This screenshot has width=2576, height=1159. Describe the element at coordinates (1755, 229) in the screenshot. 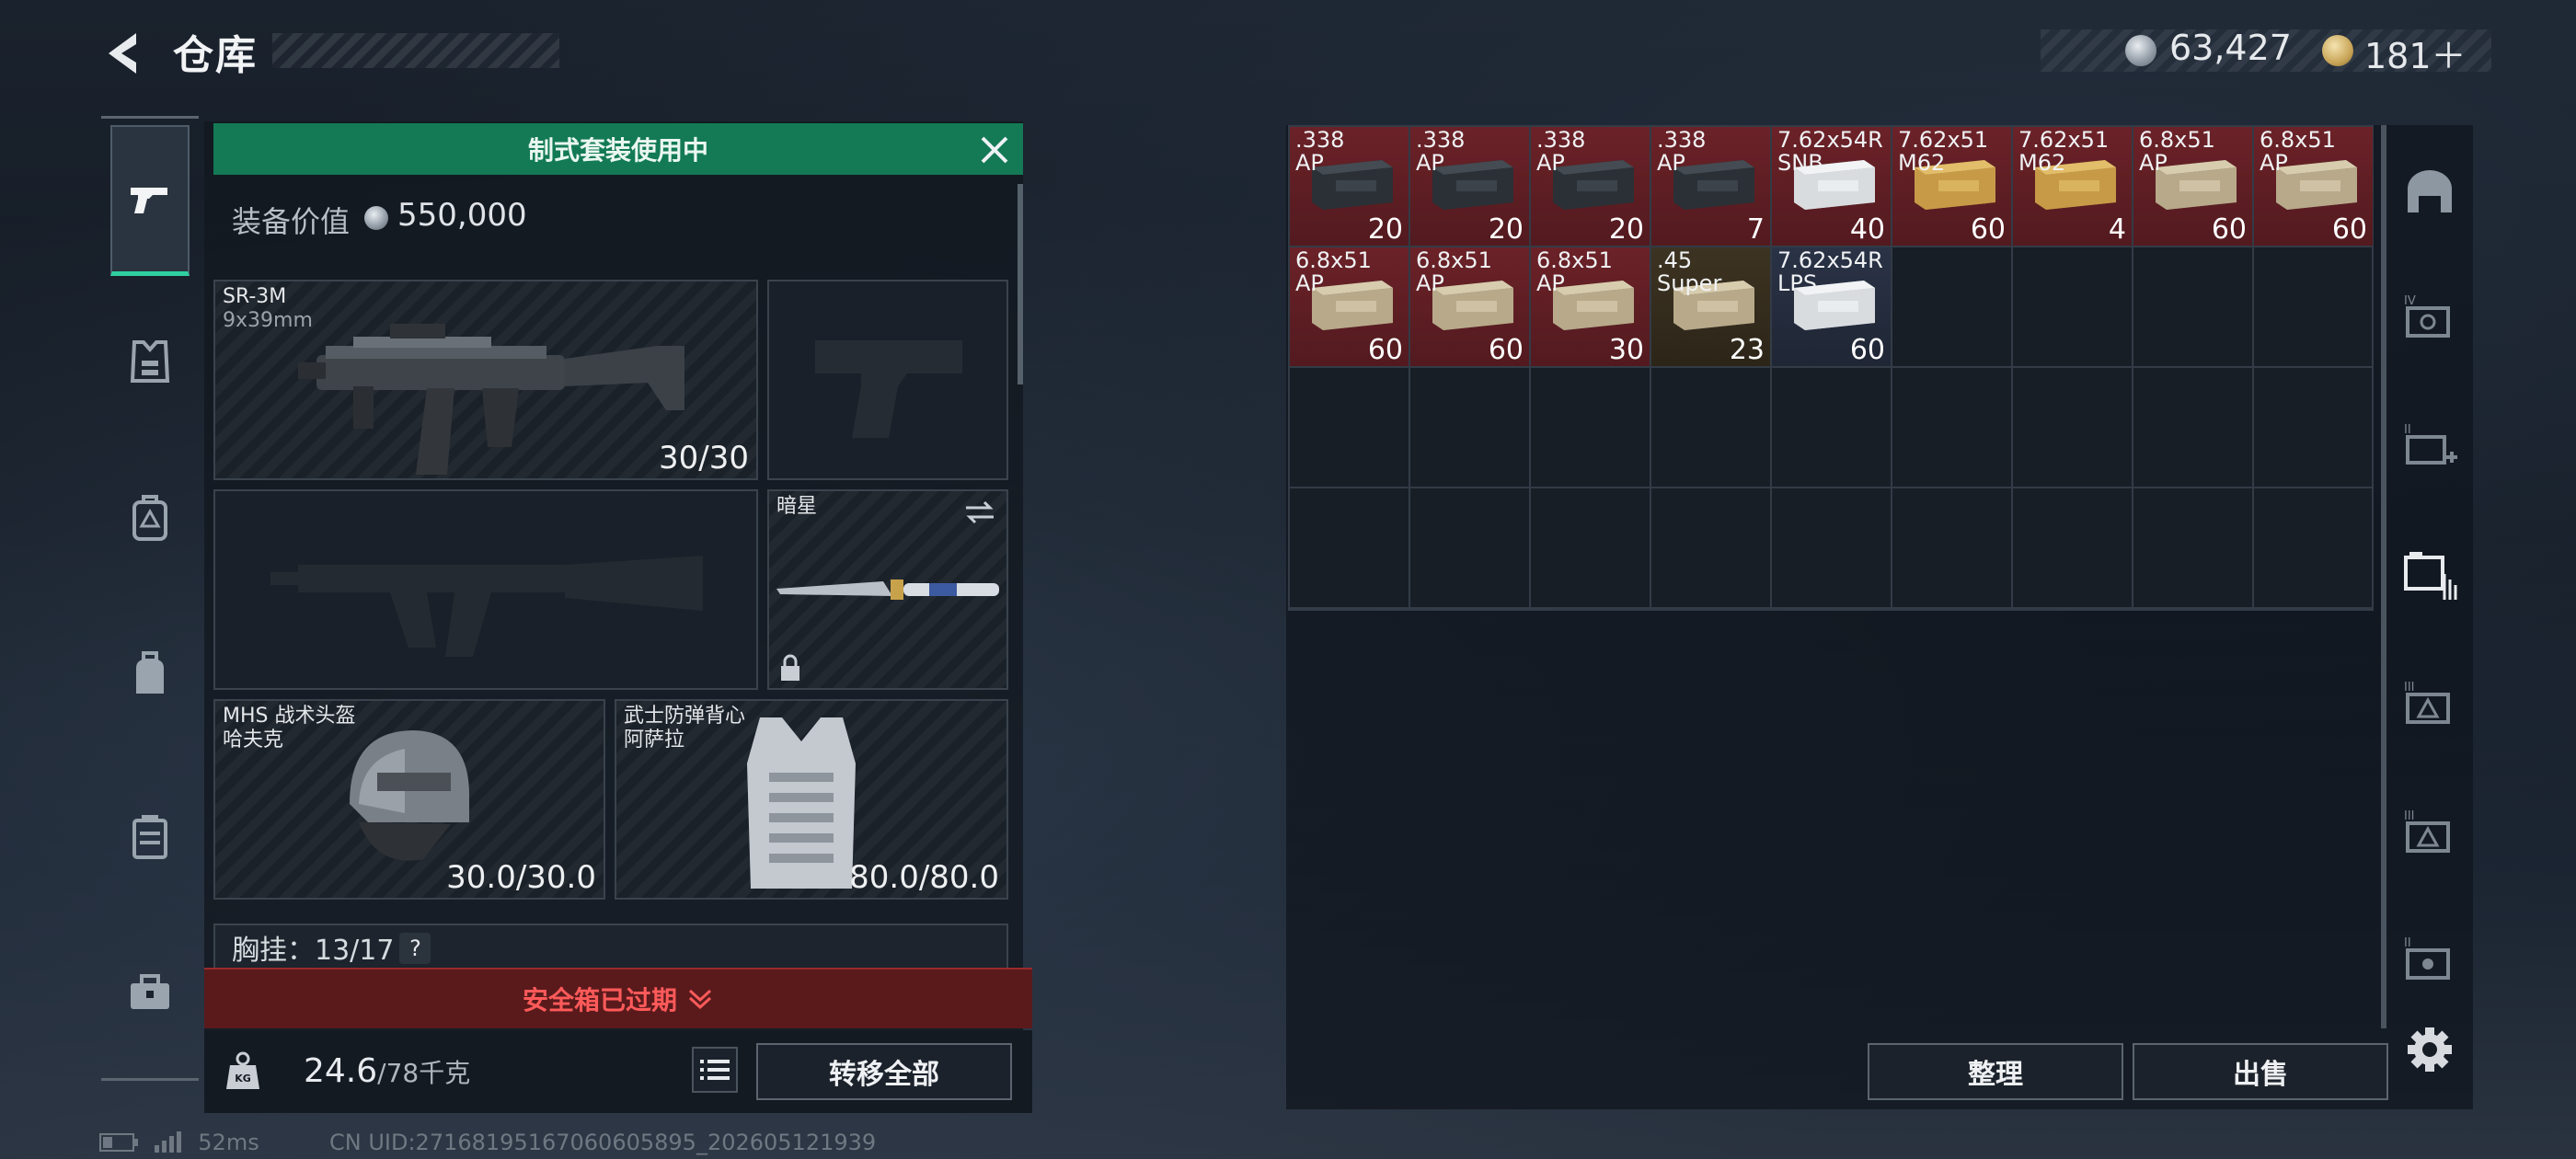

I see `stash-item-quantity: 7` at that location.